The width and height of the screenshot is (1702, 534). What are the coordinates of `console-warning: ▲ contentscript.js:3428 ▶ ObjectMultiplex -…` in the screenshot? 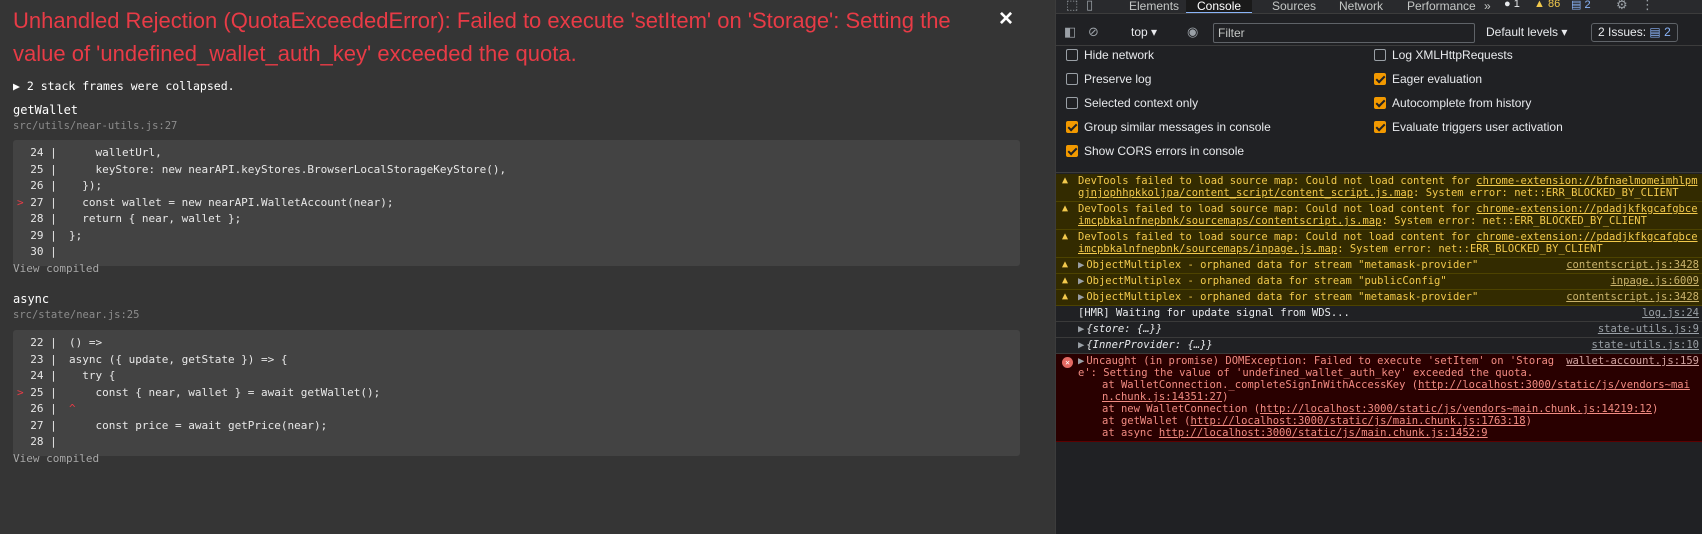 It's located at (1379, 298).